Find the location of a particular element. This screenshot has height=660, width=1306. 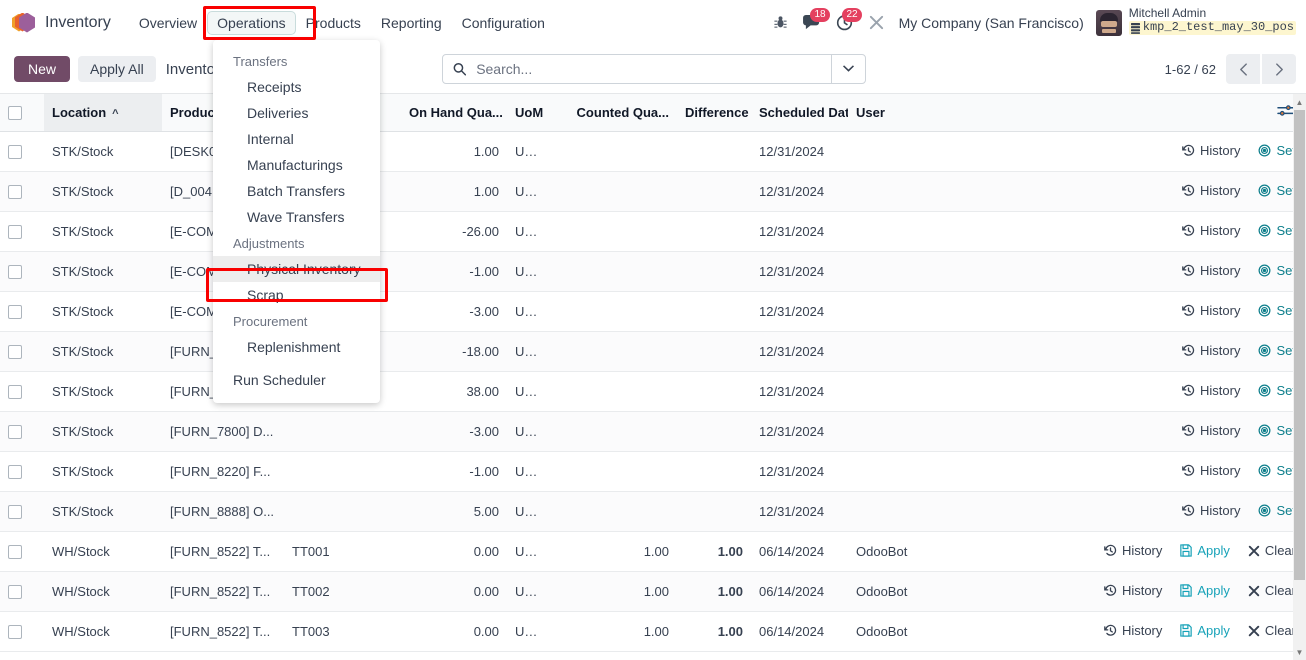

pager-next-button is located at coordinates (1279, 69).